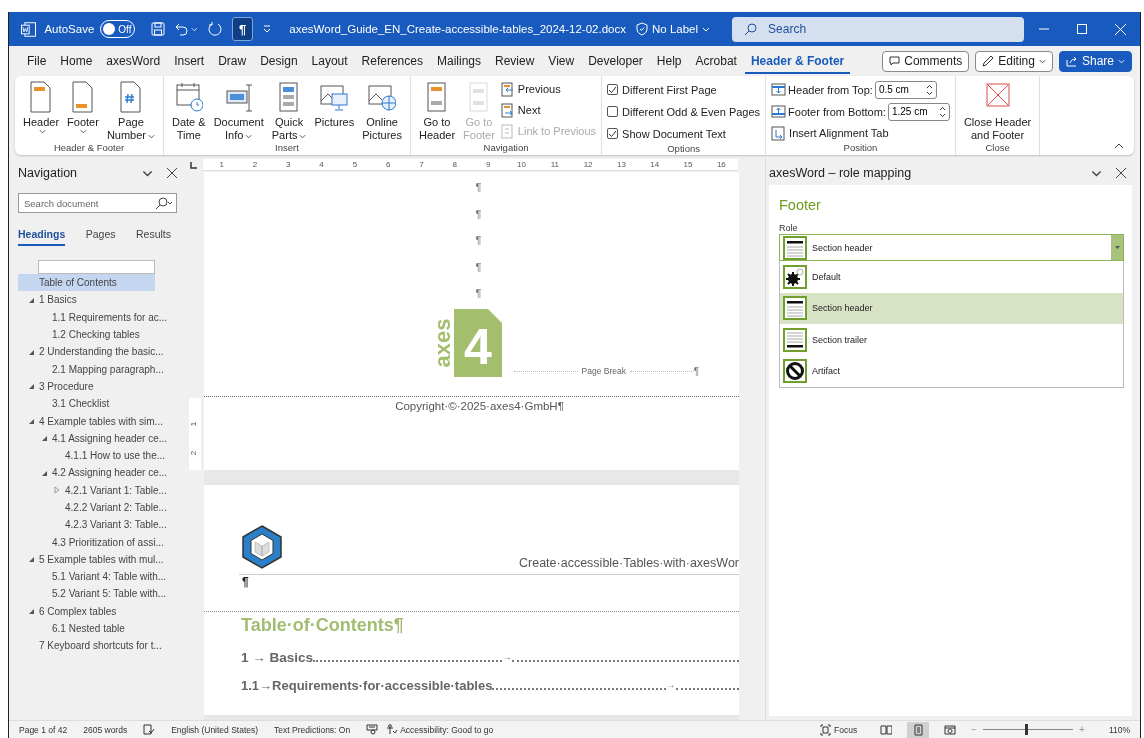 This screenshot has height=738, width=1144. What do you see at coordinates (905, 89) in the screenshot?
I see `spin-field: 0.5 cm` at bounding box center [905, 89].